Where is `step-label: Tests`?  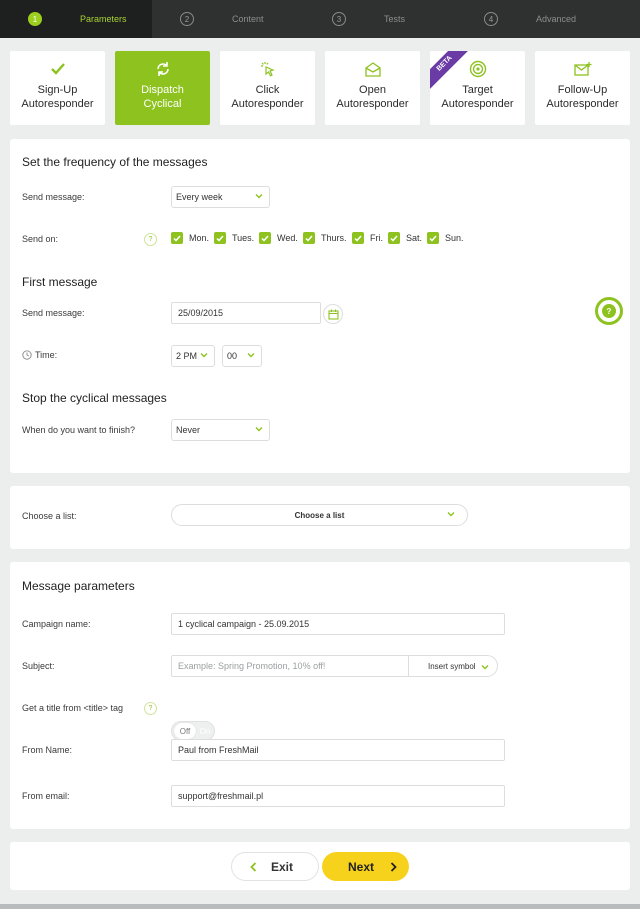 step-label: Tests is located at coordinates (395, 19).